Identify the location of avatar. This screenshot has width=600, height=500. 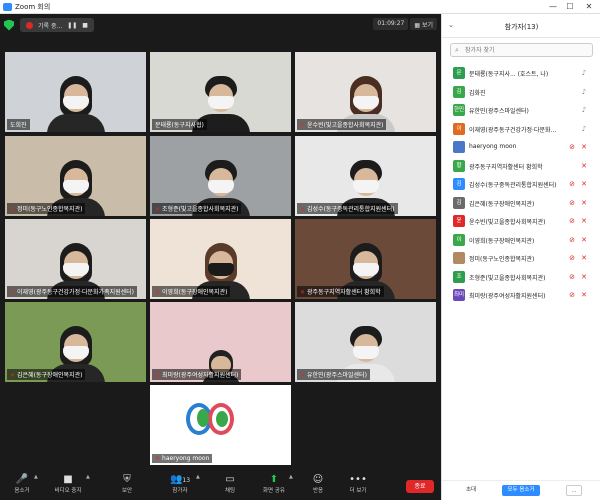
(459, 147).